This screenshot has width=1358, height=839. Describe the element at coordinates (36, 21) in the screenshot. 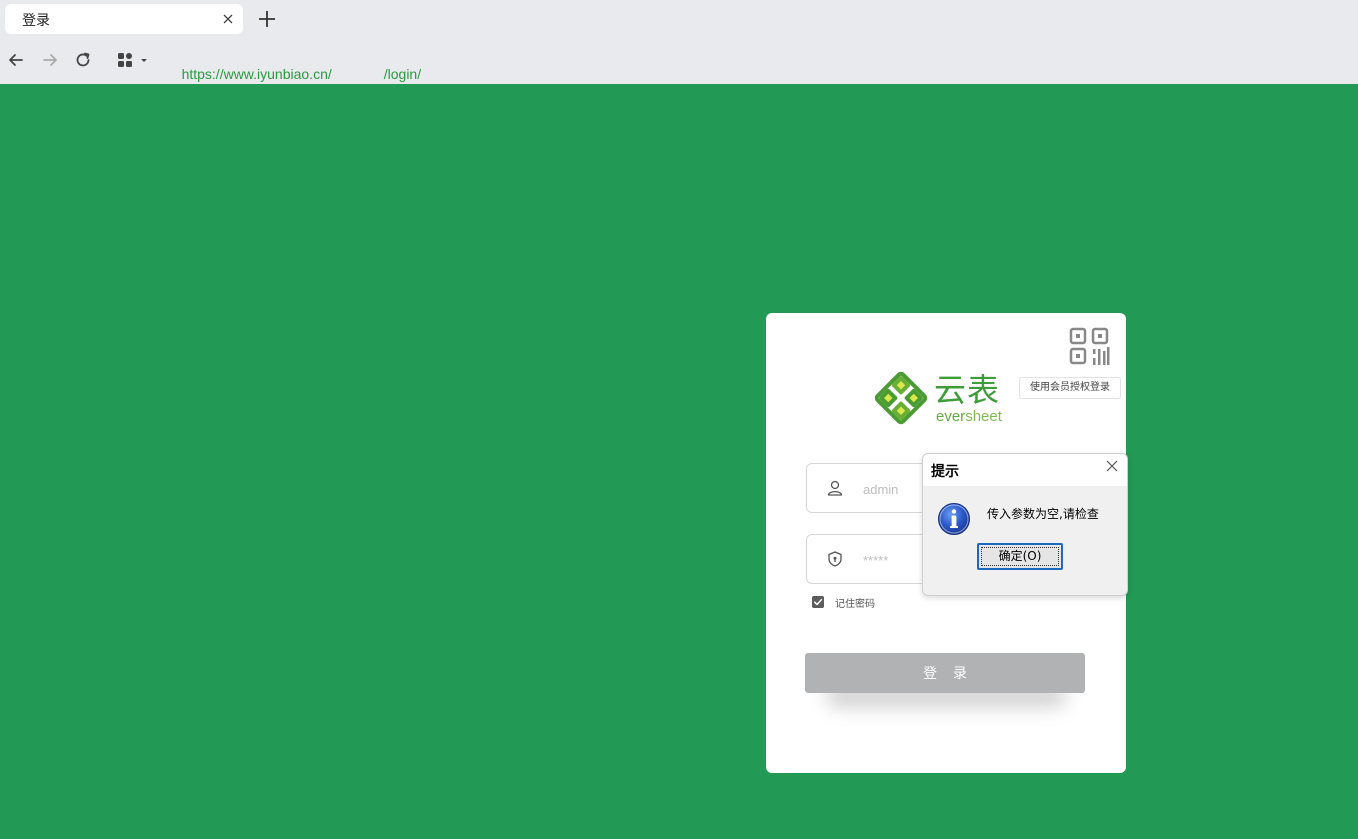

I see `tab-title: 登录` at that location.